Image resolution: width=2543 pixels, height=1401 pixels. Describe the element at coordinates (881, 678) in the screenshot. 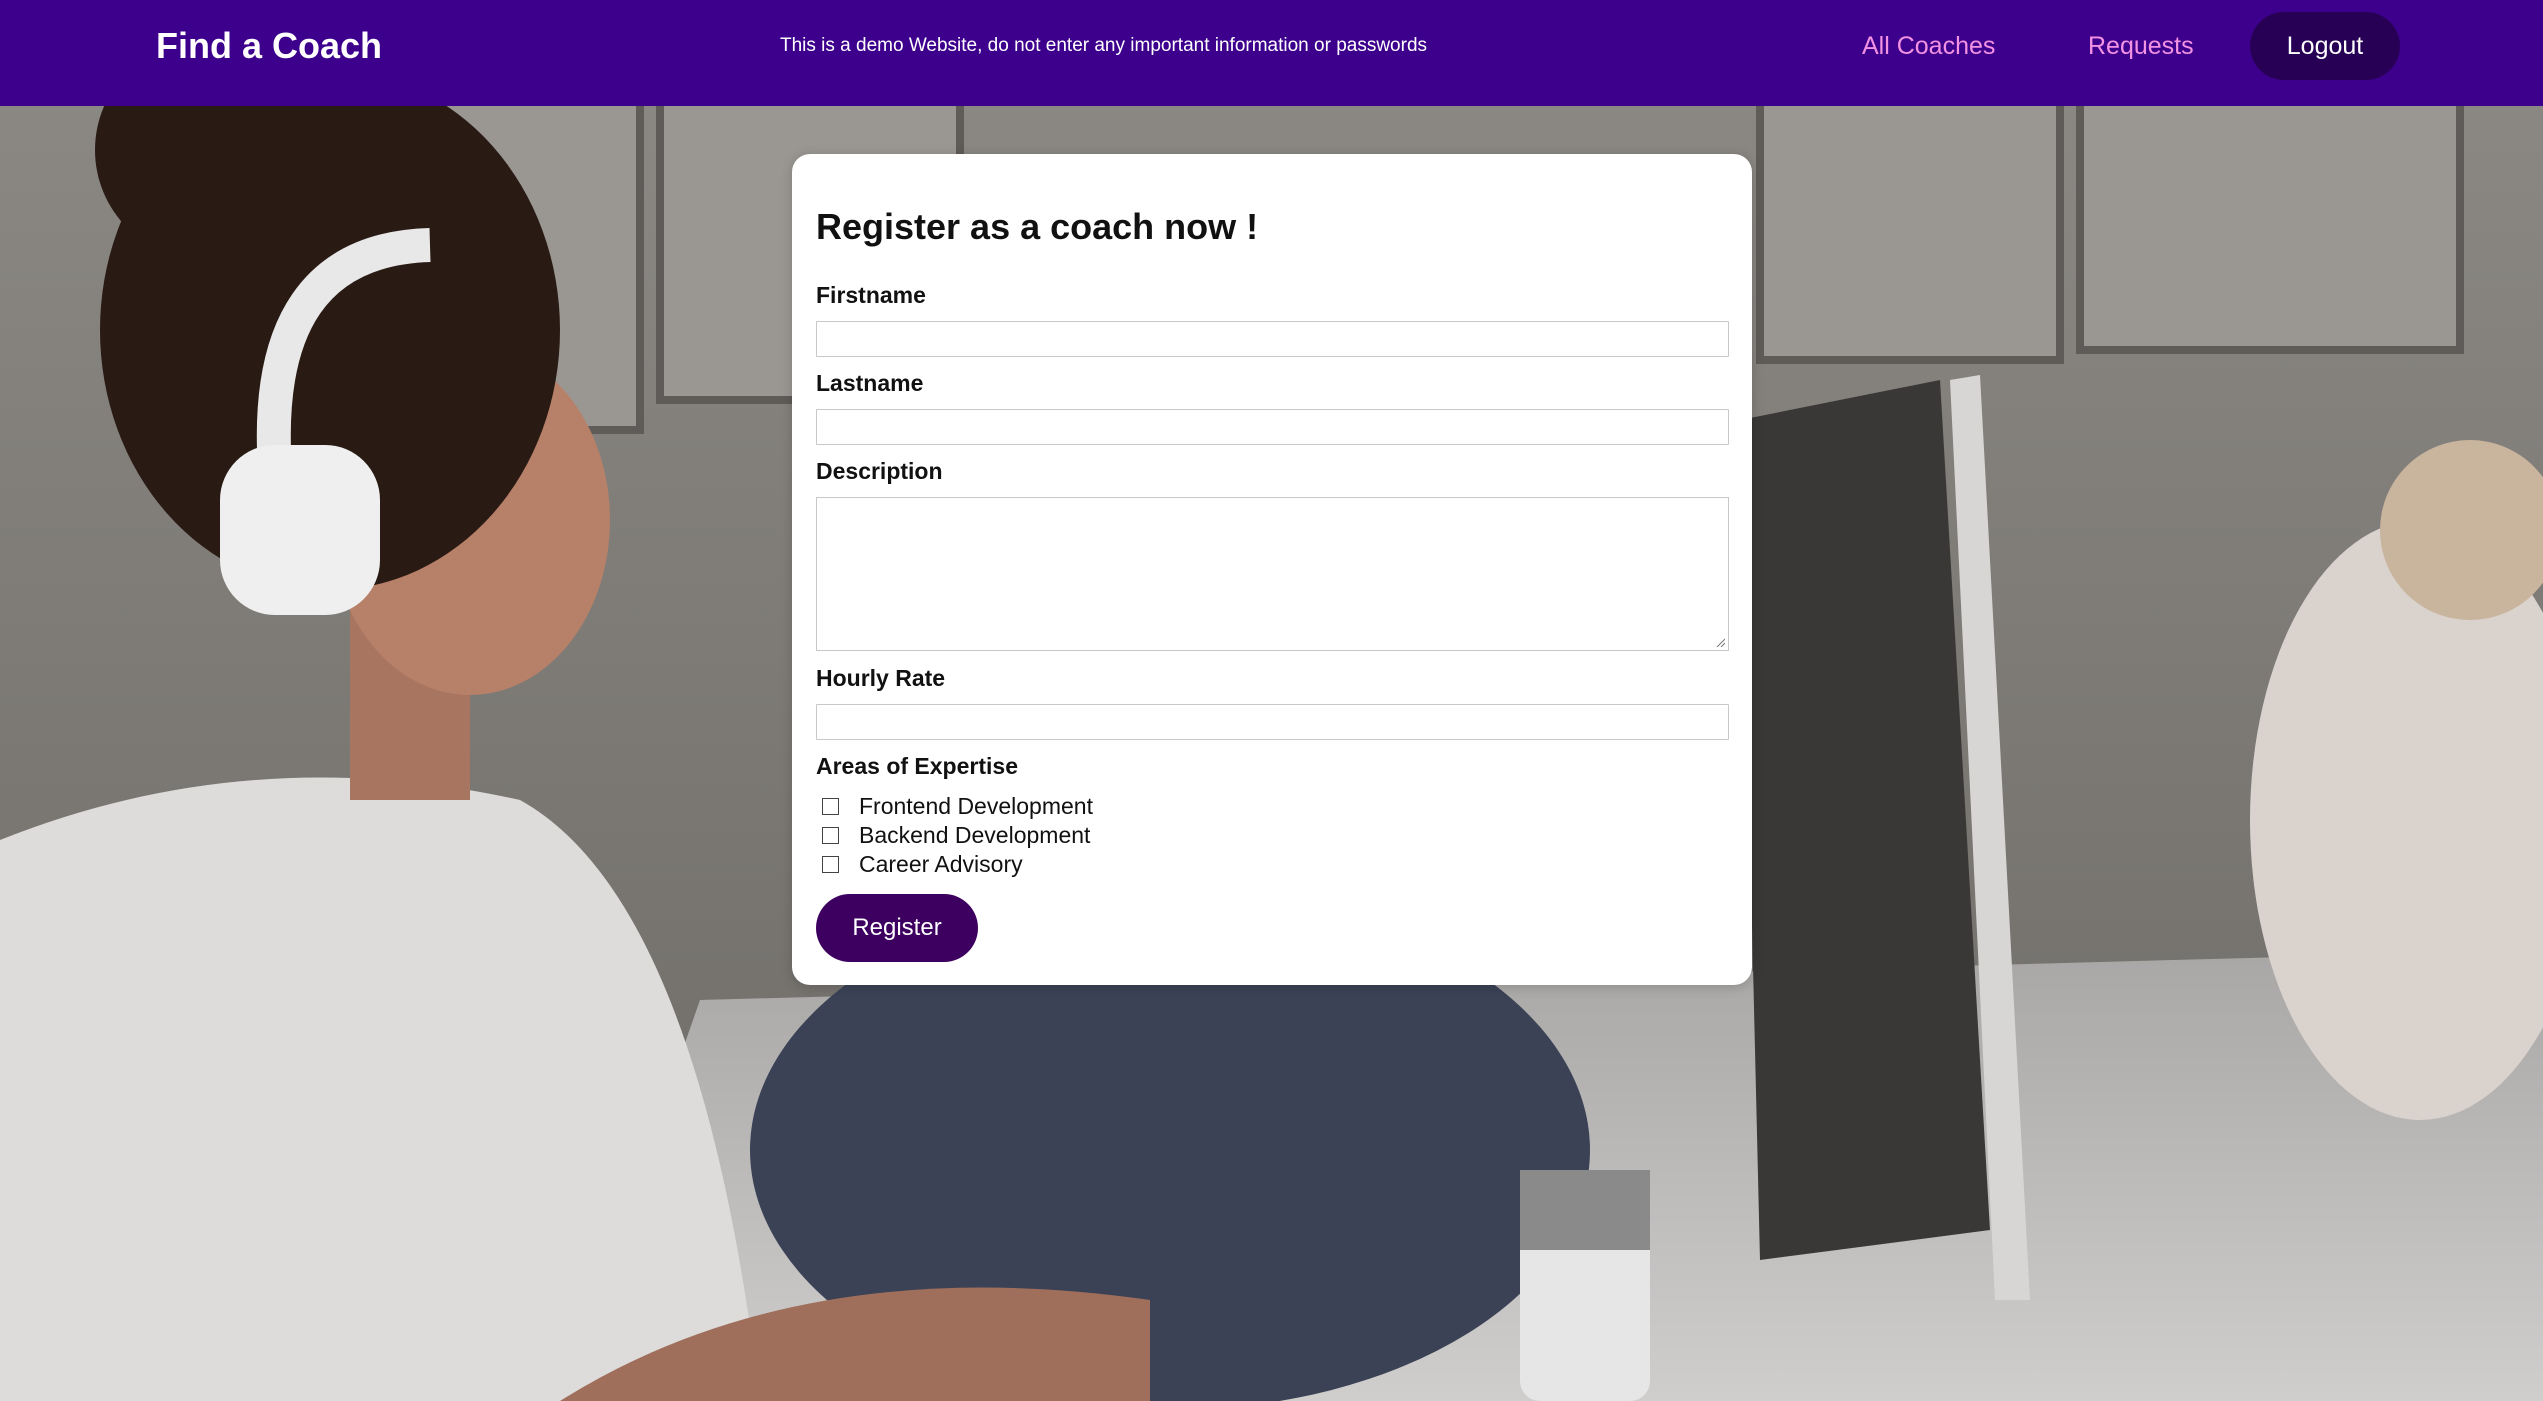

I see `hourly-rate-label: Hourly Rate` at that location.